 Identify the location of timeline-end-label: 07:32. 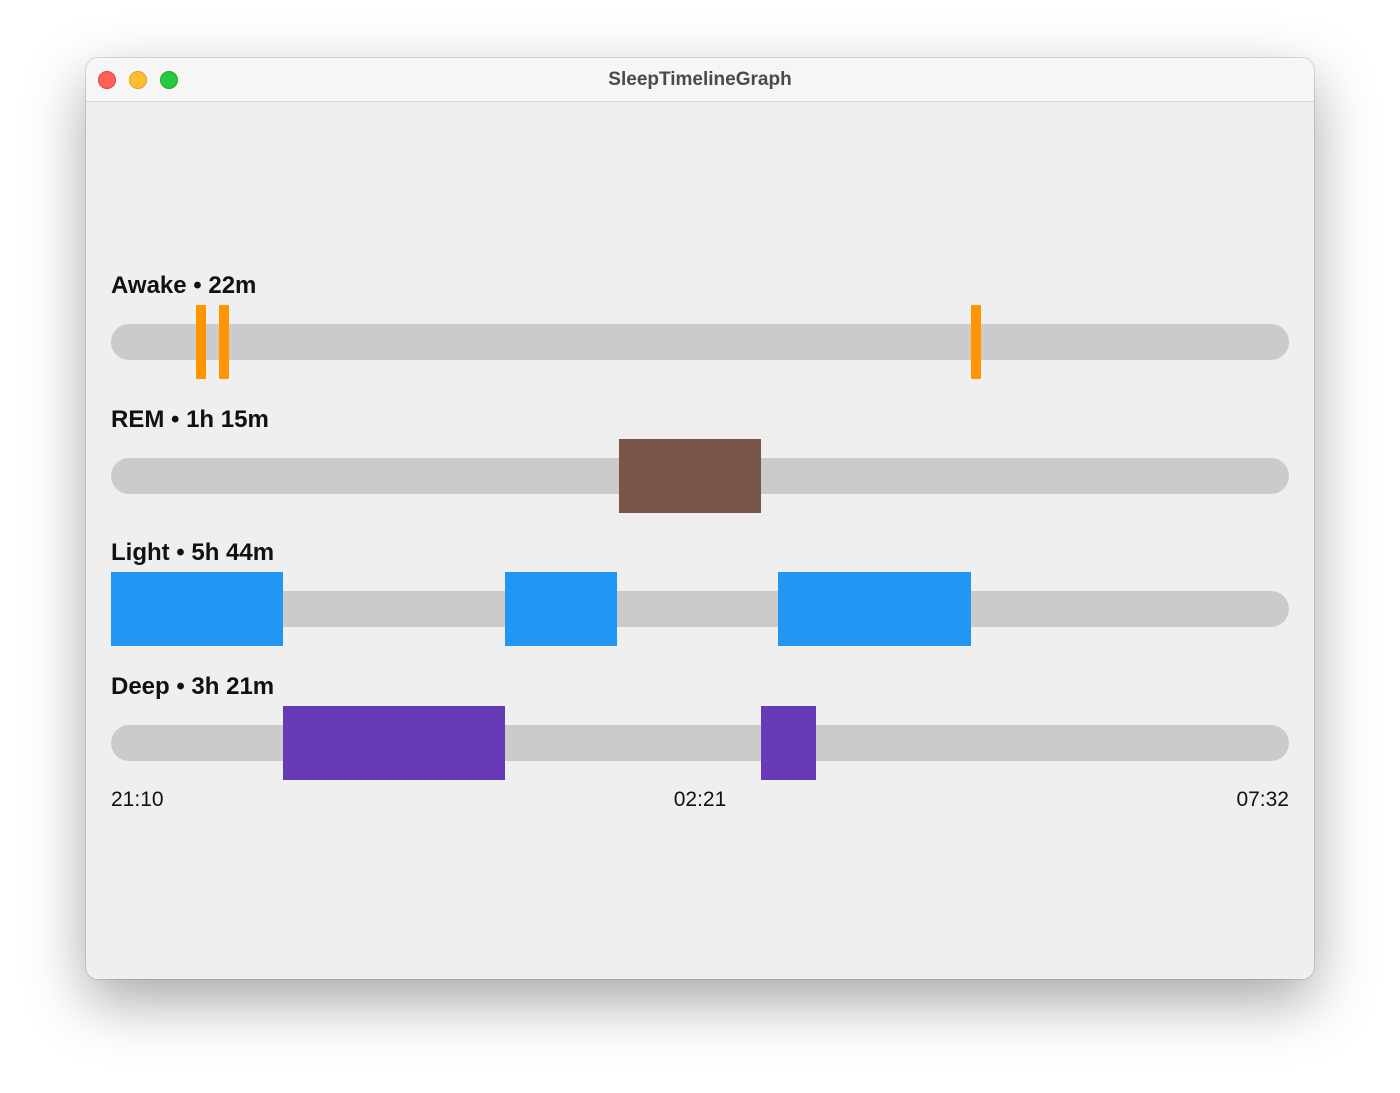
(1262, 799).